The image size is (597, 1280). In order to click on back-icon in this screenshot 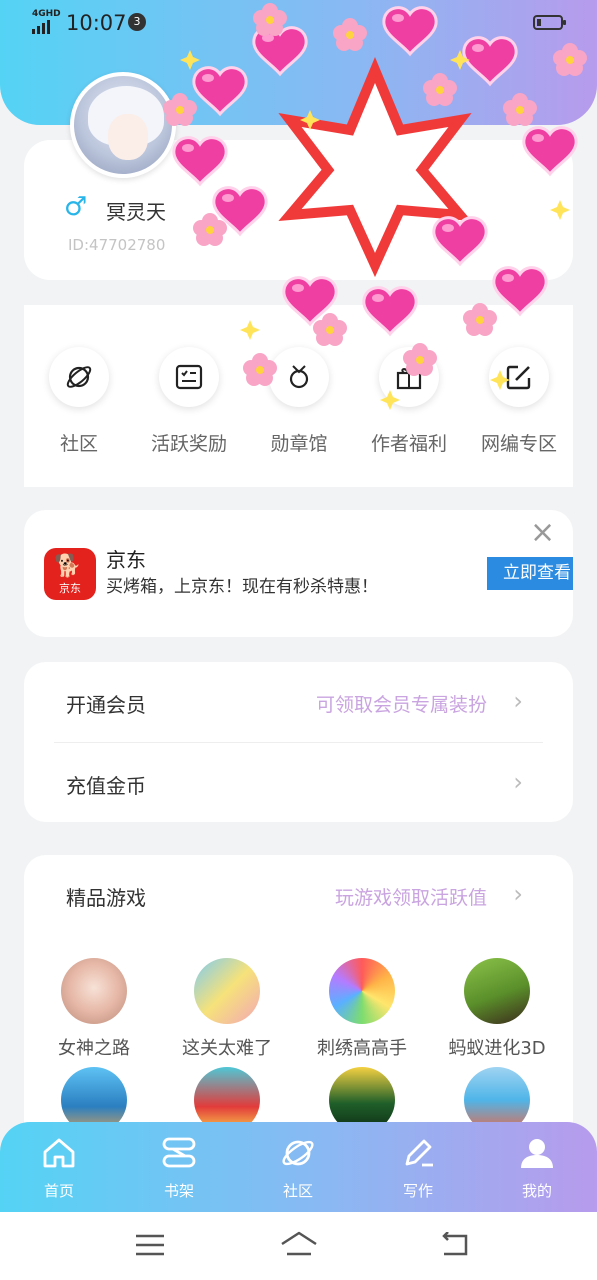, I will do `click(455, 1245)`.